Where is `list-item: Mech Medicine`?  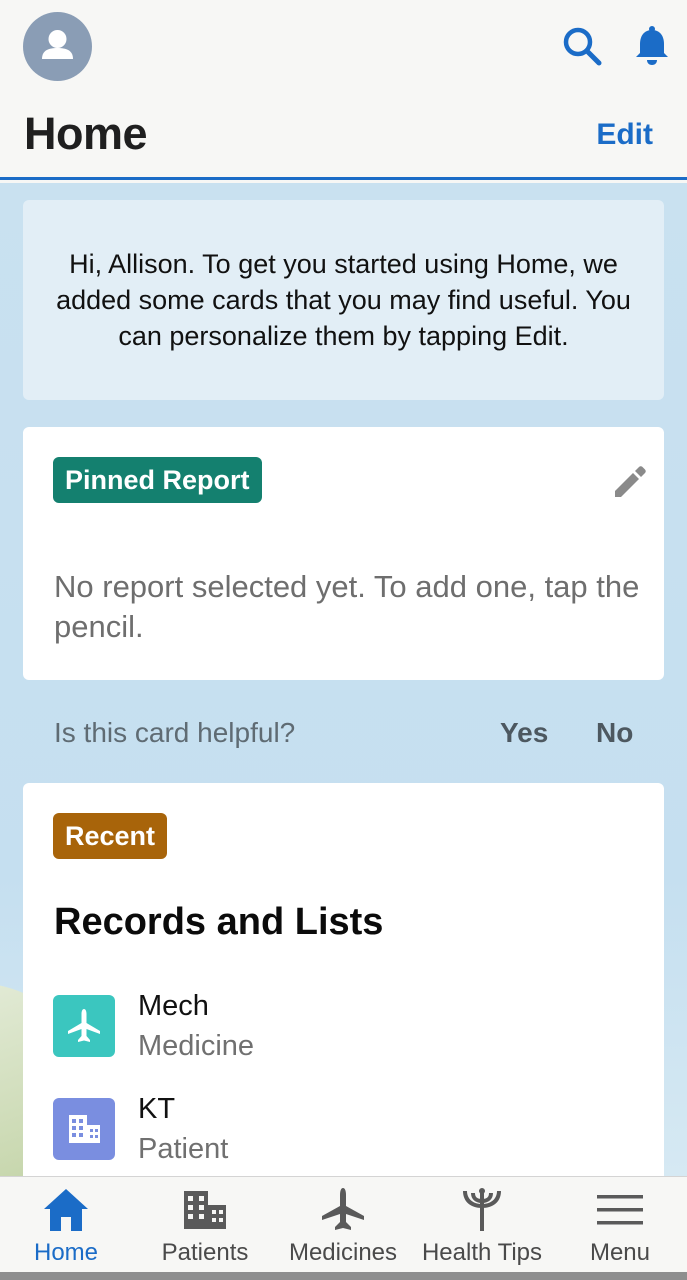
list-item: Mech Medicine is located at coordinates (343, 1030).